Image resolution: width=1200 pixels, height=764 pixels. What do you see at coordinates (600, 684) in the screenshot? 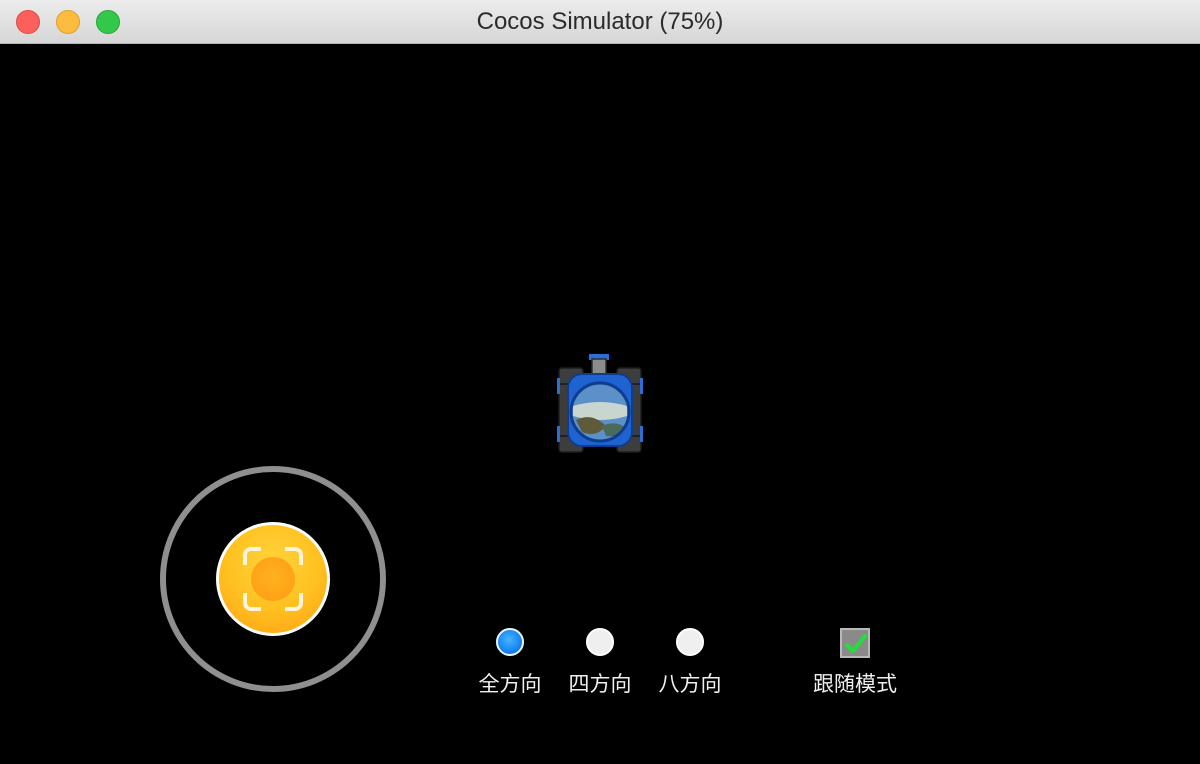
I see `direction-option-label: 四方向` at bounding box center [600, 684].